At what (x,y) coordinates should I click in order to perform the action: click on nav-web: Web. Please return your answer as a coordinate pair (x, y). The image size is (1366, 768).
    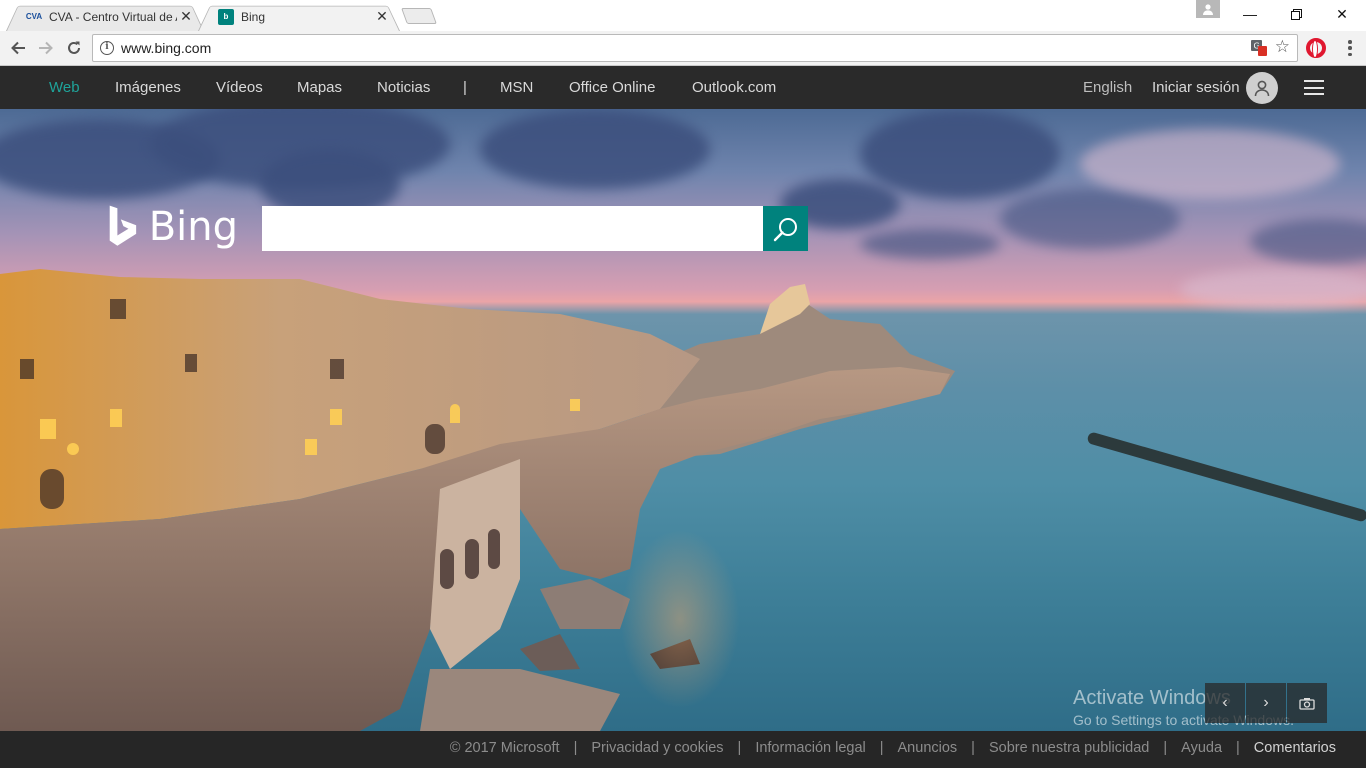
    Looking at the image, I should click on (64, 87).